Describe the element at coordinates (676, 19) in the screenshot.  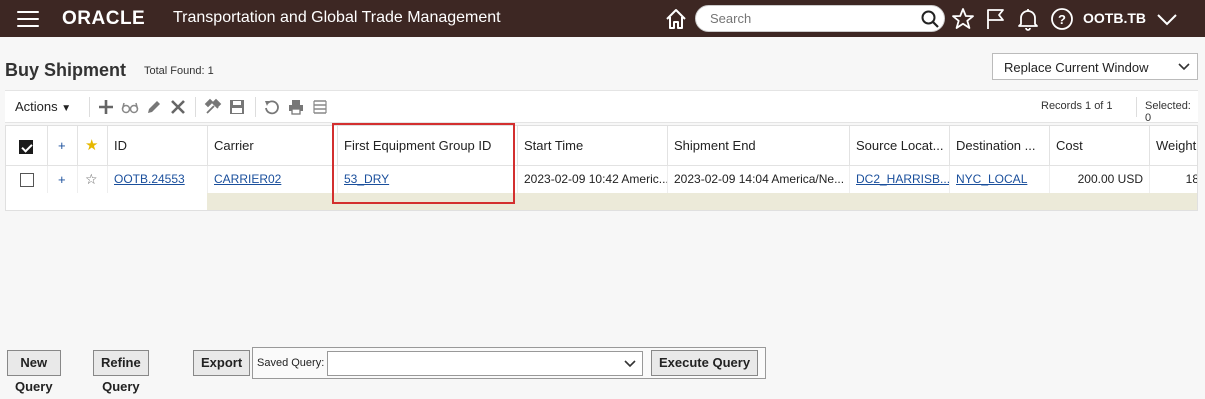
I see `home-icon` at that location.